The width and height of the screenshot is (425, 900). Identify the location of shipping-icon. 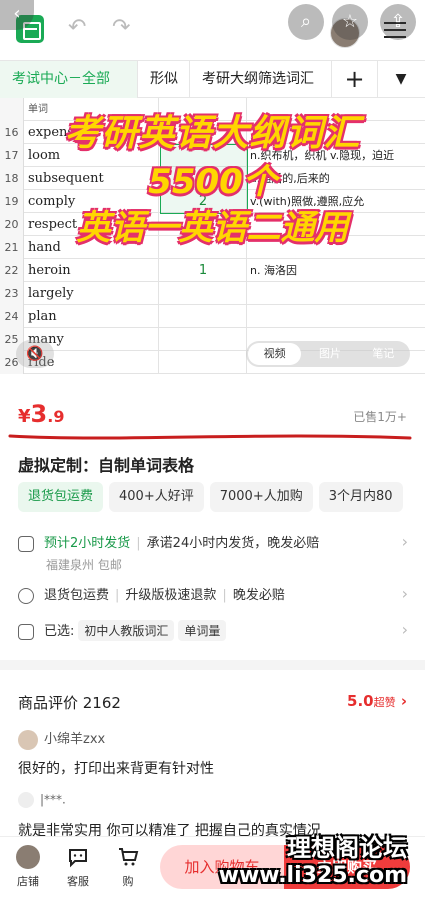
(26, 543).